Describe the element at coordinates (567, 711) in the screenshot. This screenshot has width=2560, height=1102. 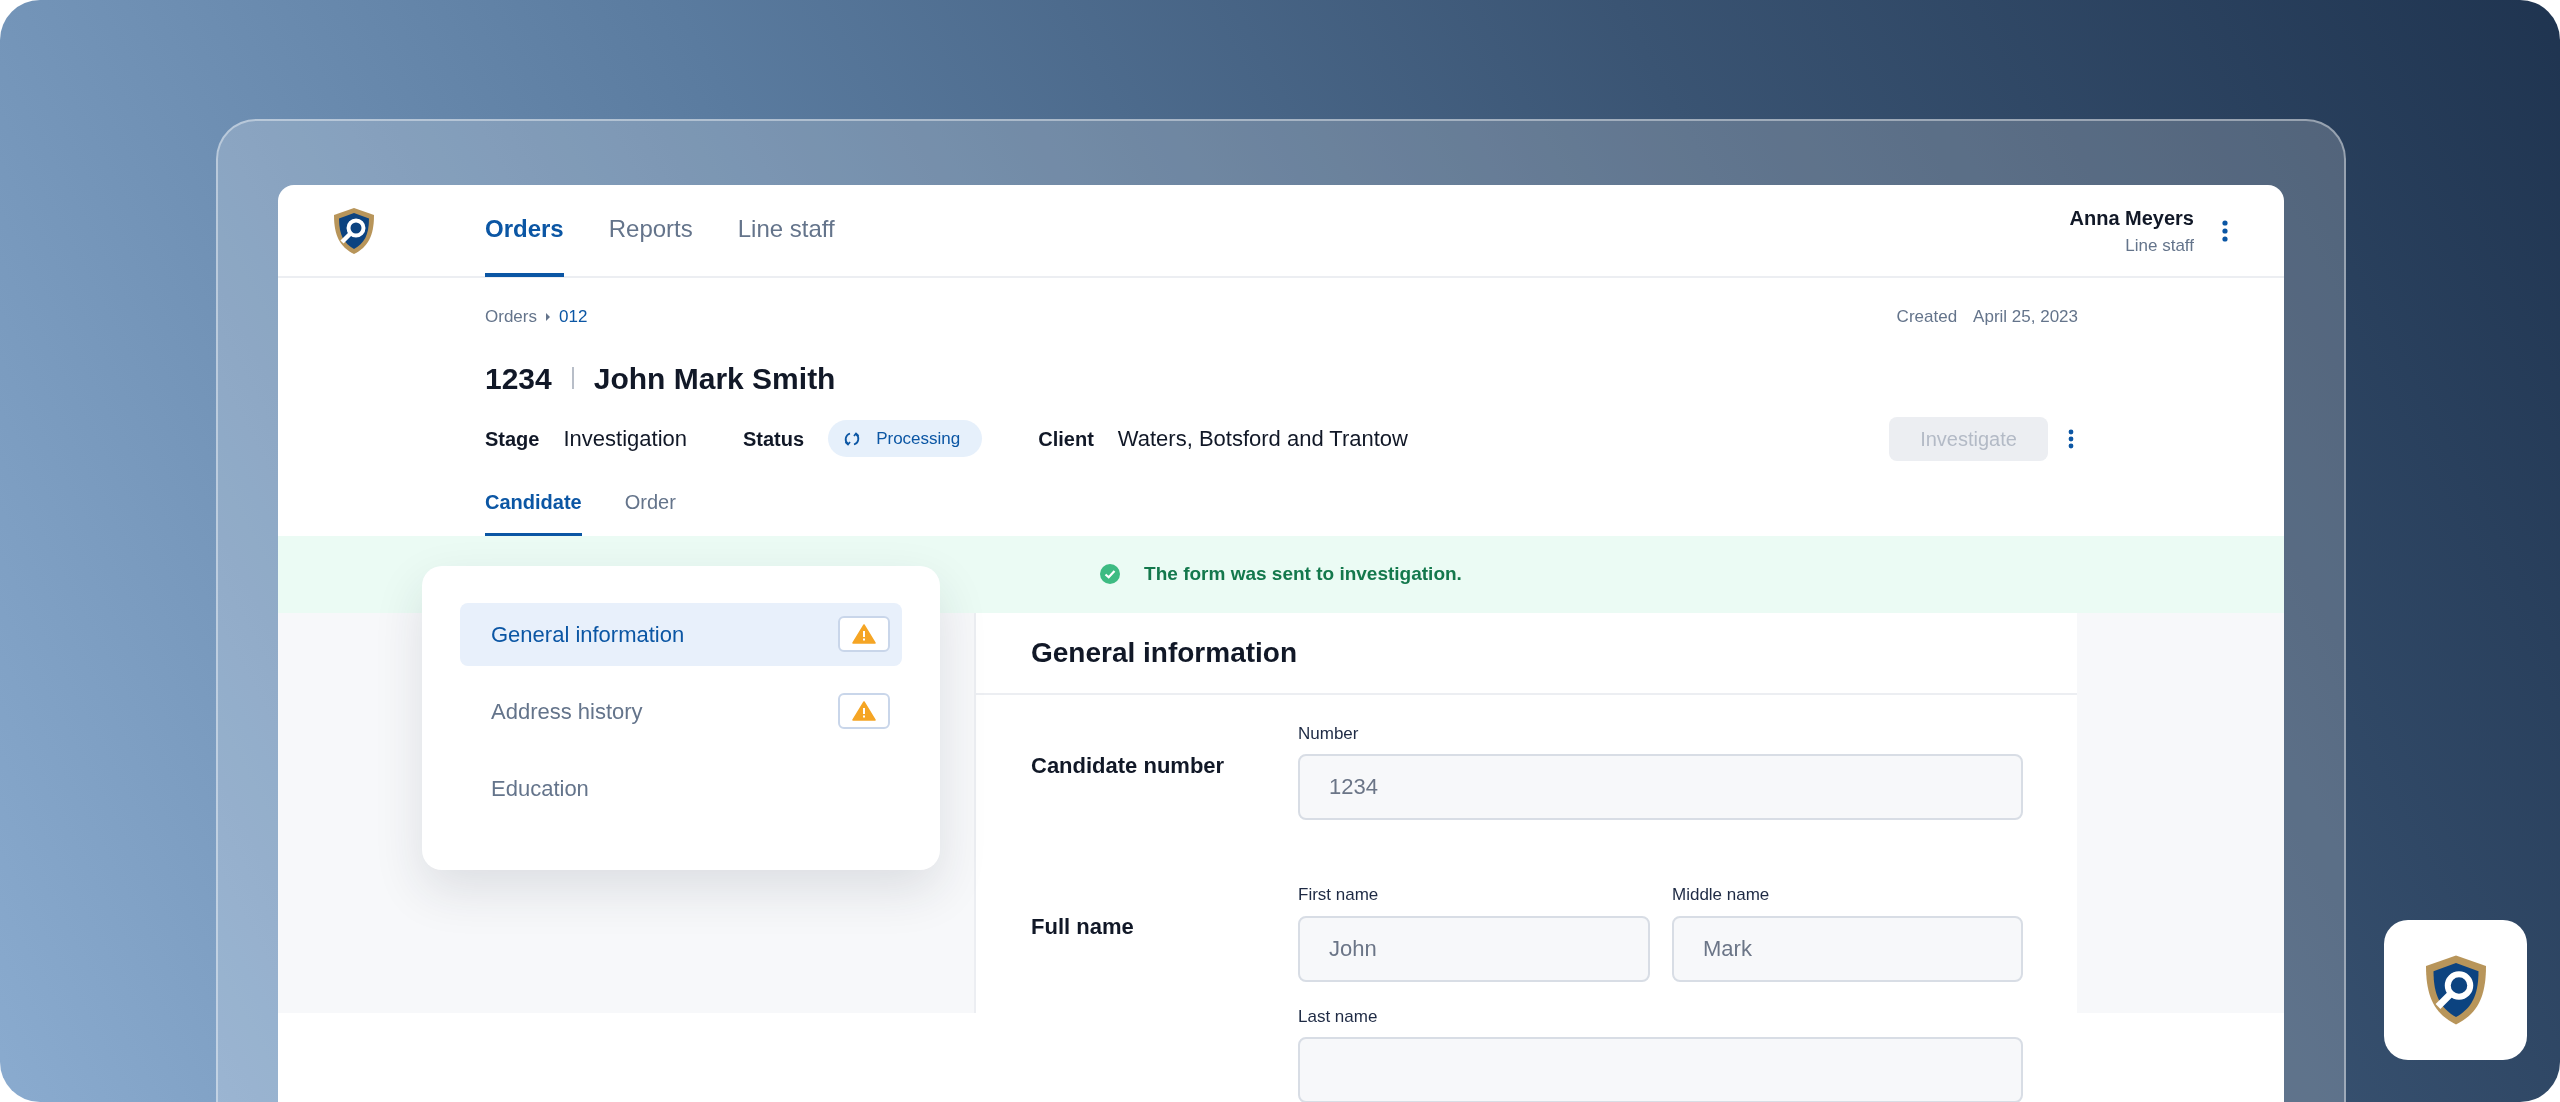
I see `section-label: Address history` at that location.